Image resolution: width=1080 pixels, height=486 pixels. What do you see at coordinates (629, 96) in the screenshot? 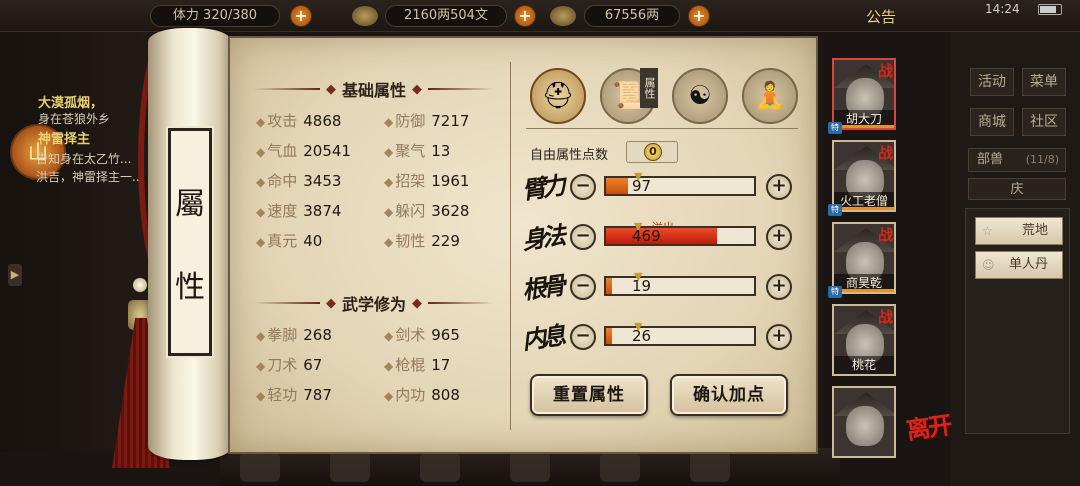
I see `attribute-tab-icon: 📜 属性` at bounding box center [629, 96].